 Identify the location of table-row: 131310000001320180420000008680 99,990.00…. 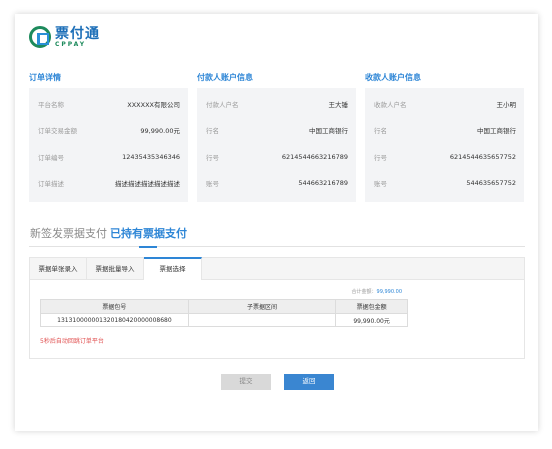
(224, 320).